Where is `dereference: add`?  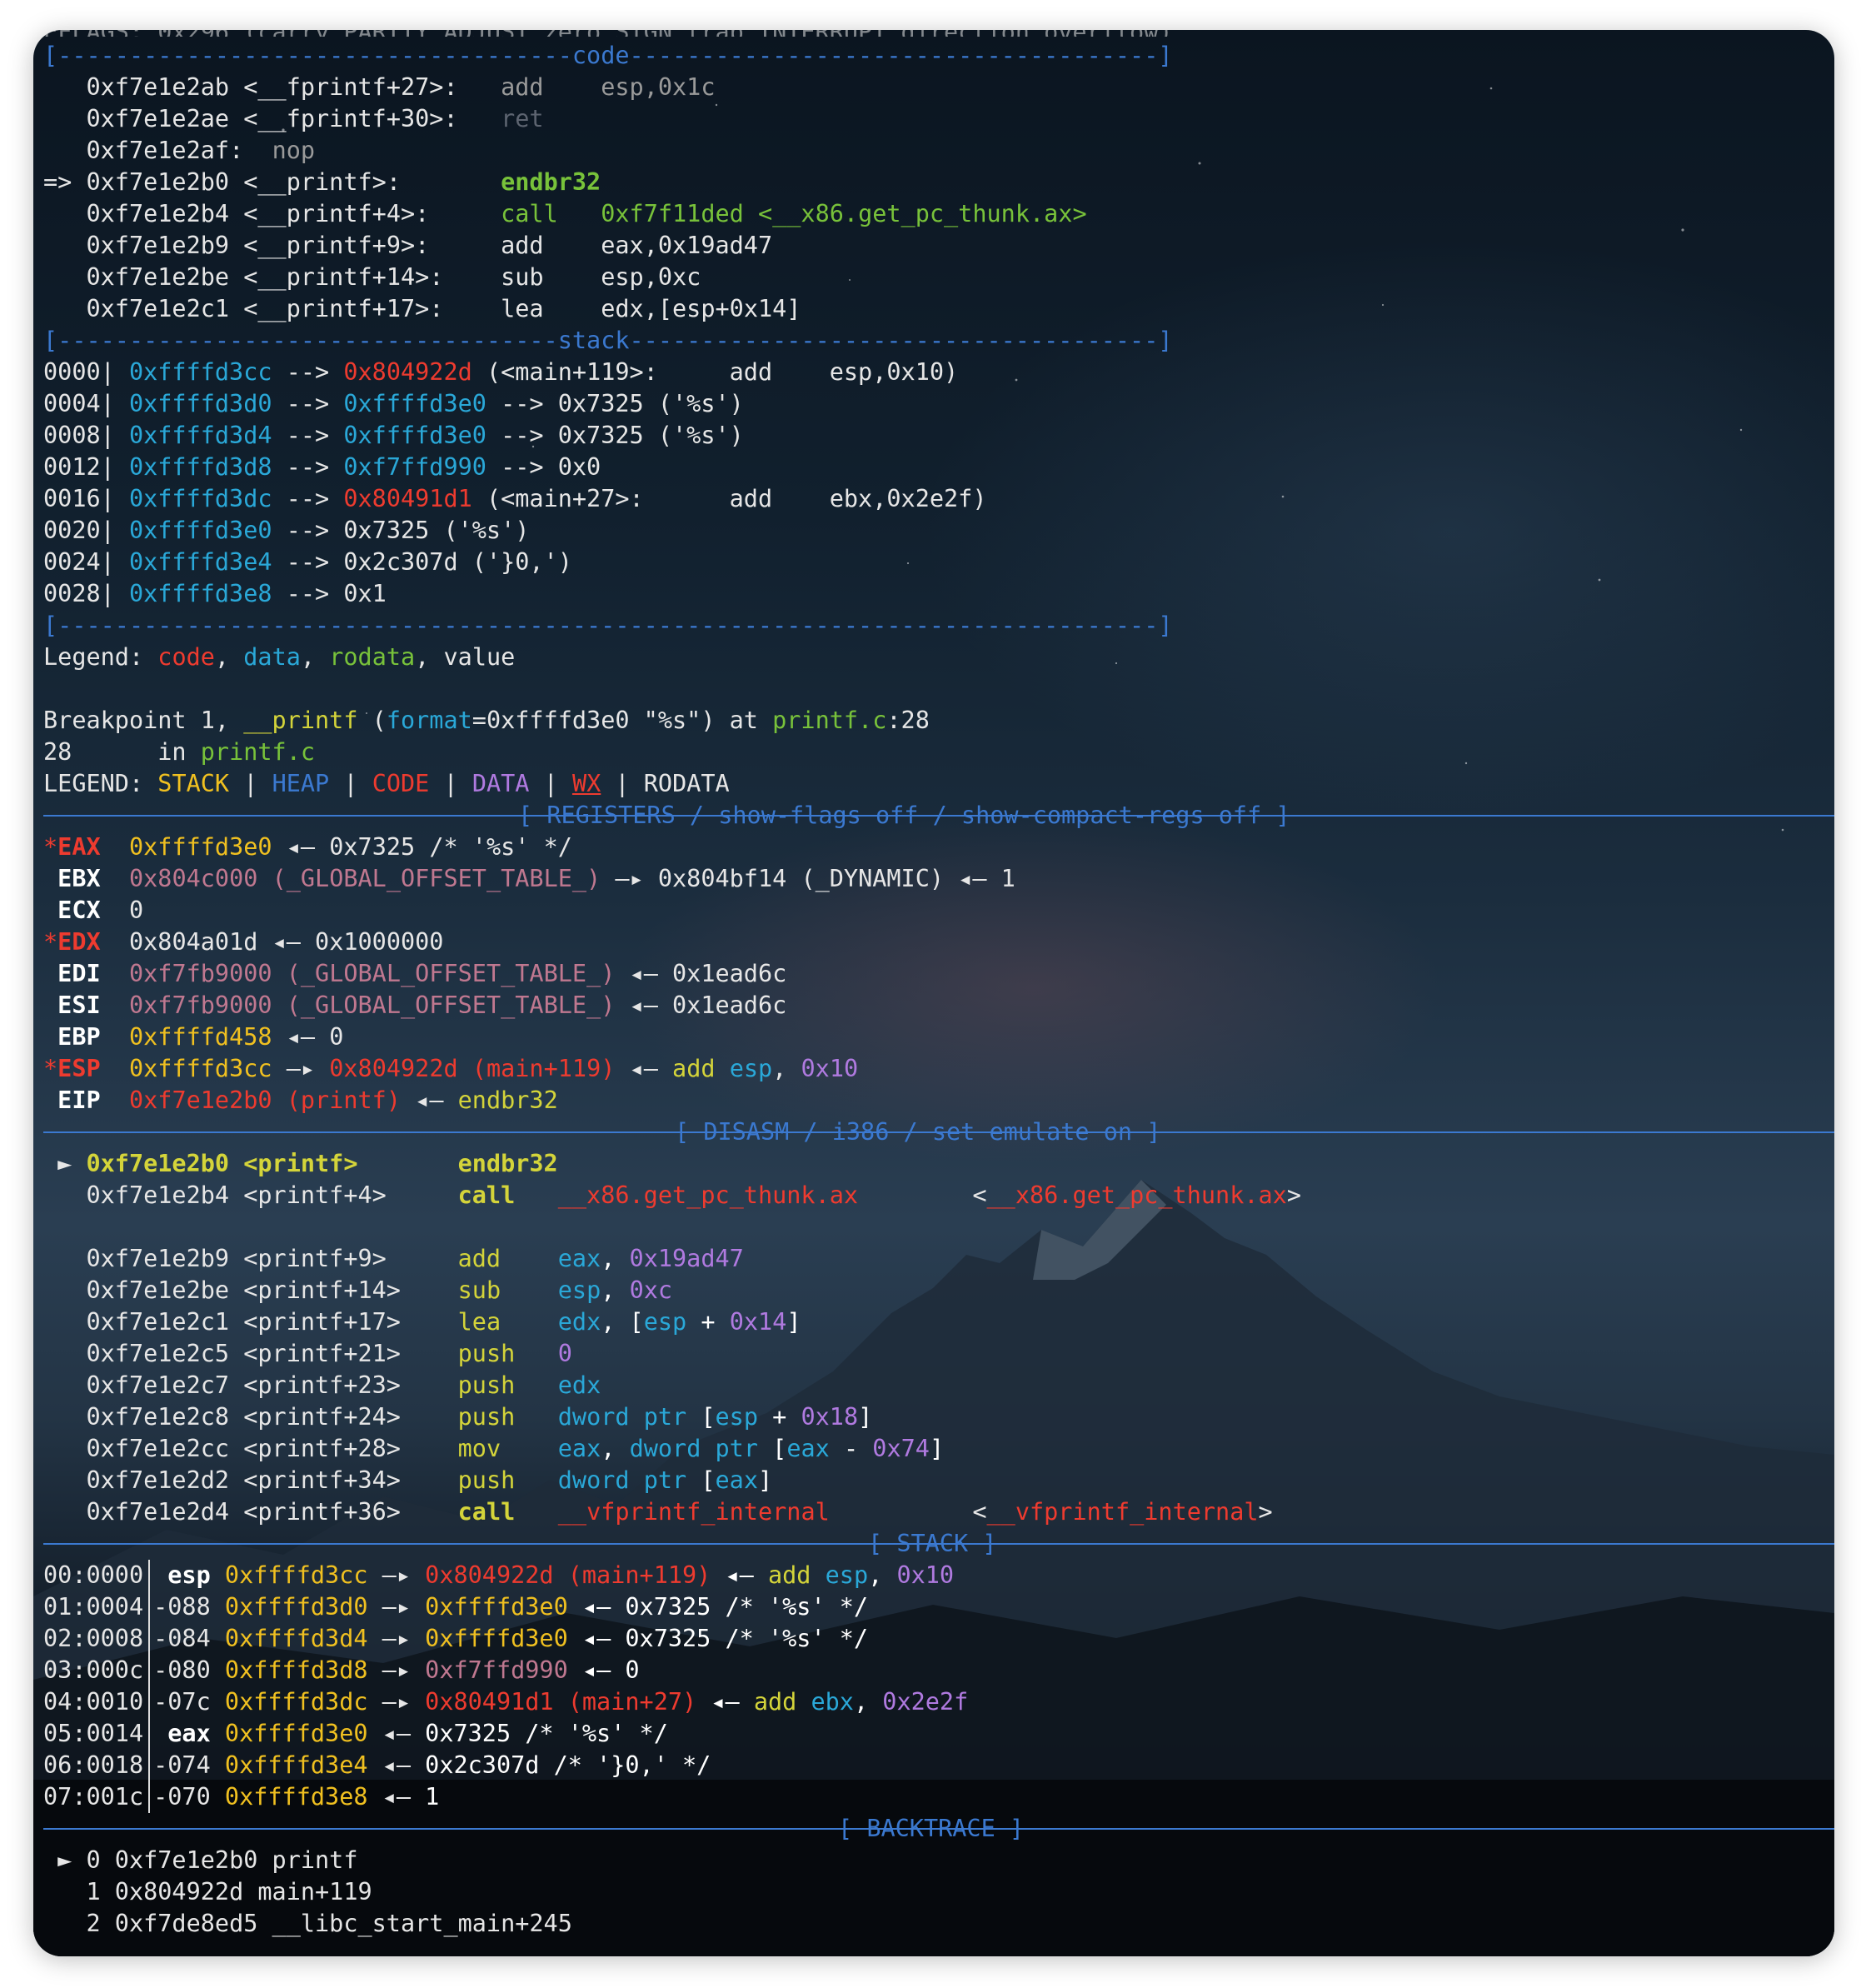 dereference: add is located at coordinates (775, 1702).